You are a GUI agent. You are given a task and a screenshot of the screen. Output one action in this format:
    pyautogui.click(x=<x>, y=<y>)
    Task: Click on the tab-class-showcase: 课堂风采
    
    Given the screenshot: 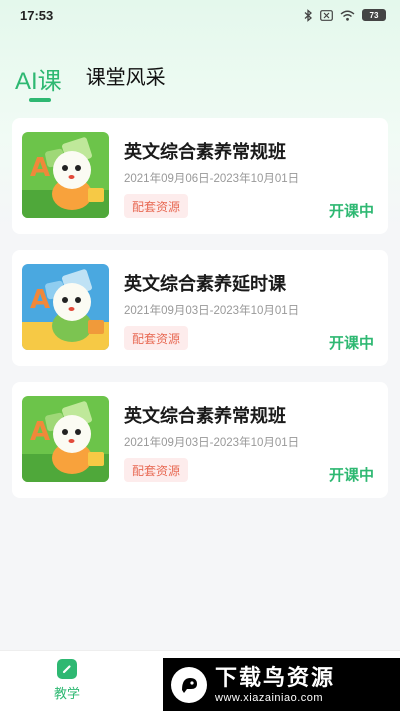 What is the action you would take?
    pyautogui.click(x=126, y=84)
    